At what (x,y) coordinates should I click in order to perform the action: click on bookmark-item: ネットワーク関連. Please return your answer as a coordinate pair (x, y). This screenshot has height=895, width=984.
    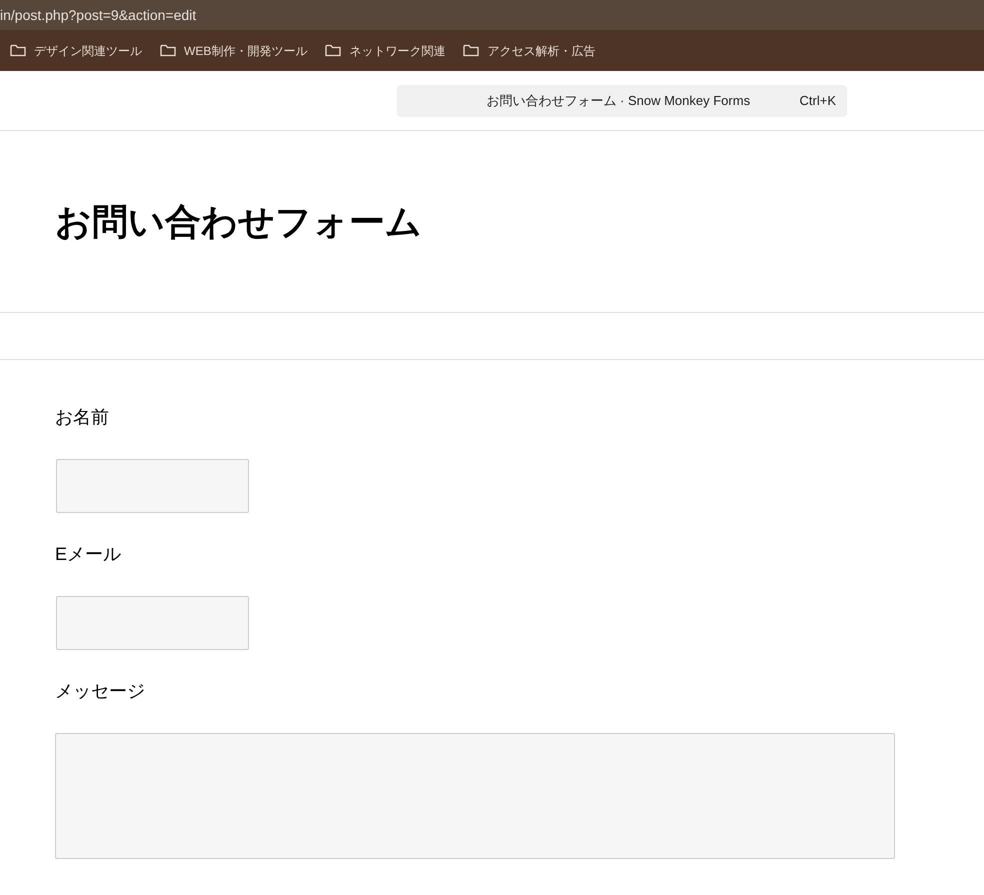
    Looking at the image, I should click on (385, 51).